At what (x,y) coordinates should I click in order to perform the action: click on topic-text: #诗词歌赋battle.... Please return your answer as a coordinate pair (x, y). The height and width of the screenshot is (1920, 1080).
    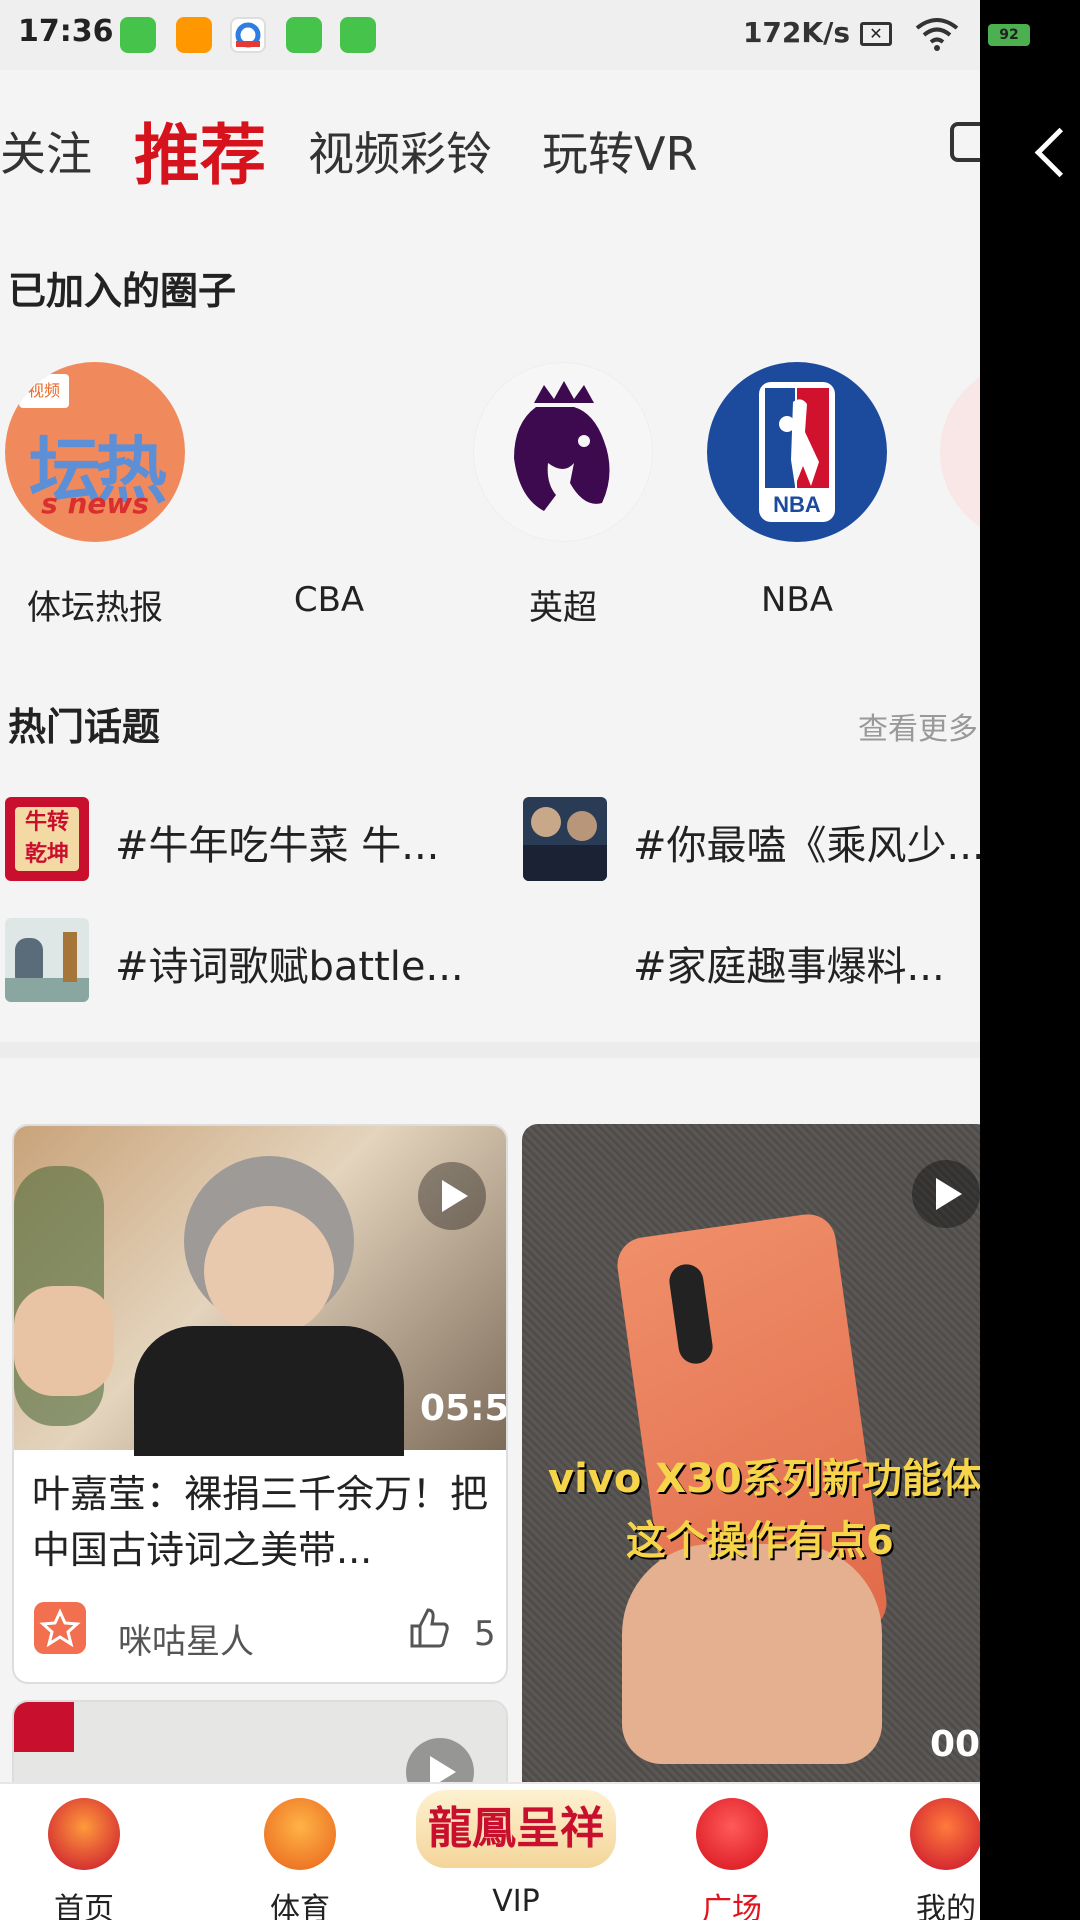
    Looking at the image, I should click on (289, 967).